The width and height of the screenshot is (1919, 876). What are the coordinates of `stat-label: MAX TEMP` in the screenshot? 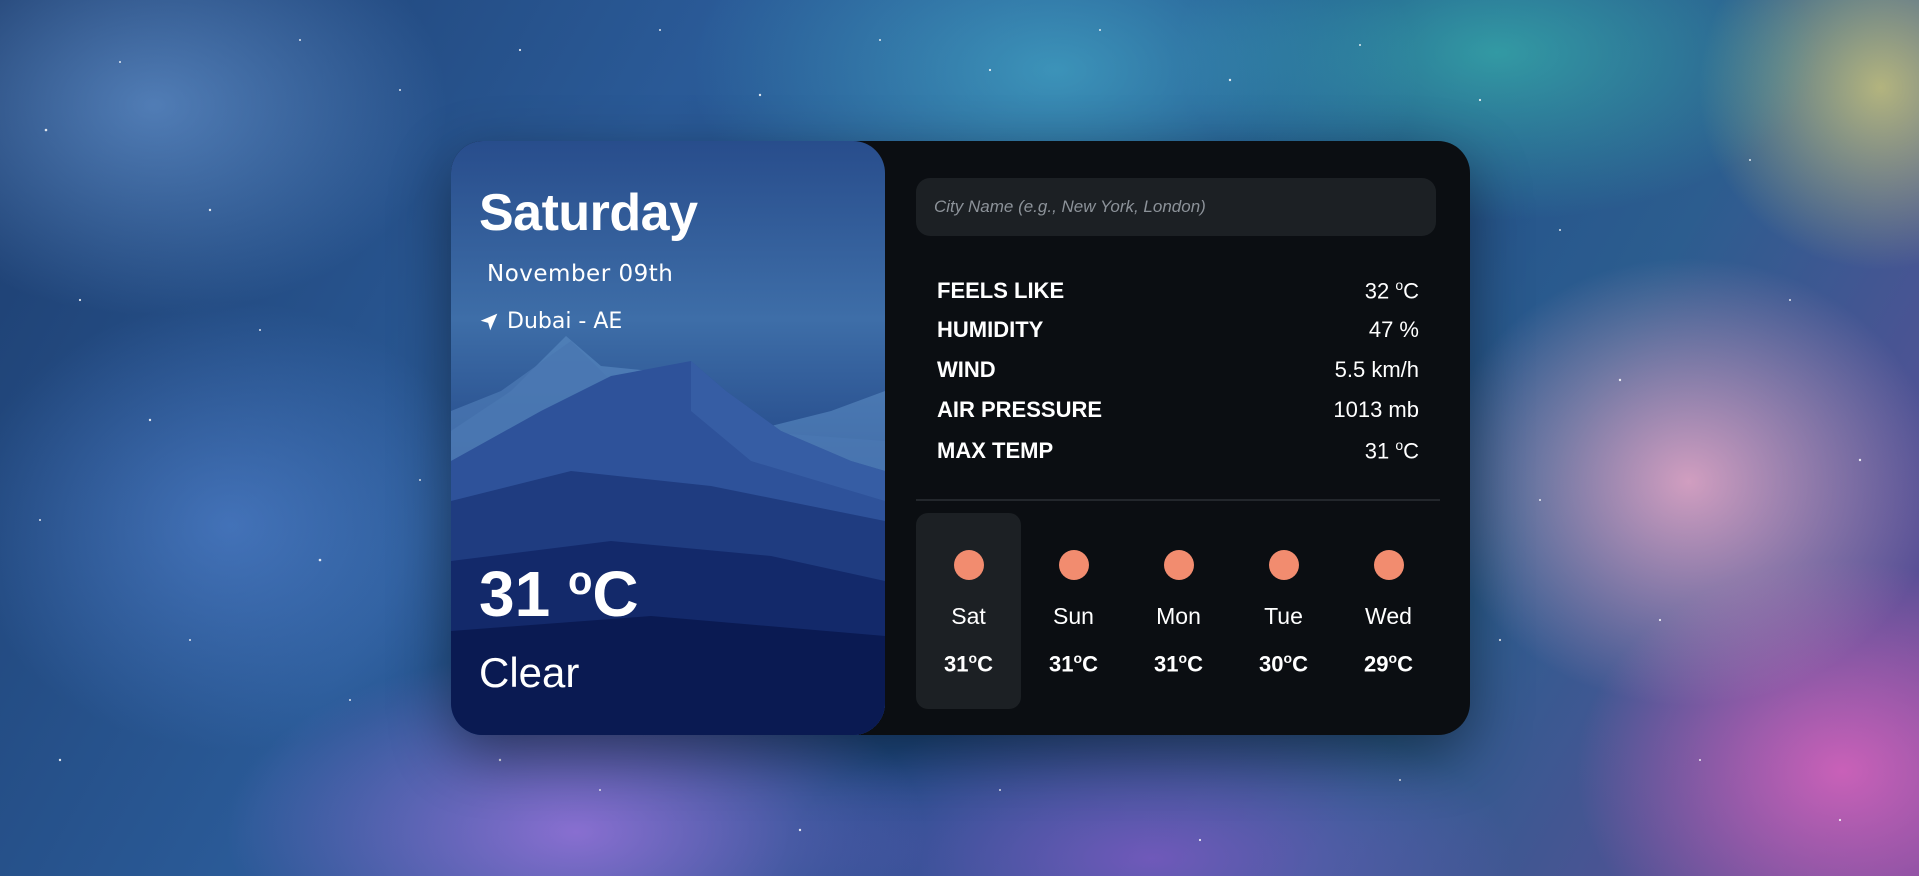 It's located at (995, 451).